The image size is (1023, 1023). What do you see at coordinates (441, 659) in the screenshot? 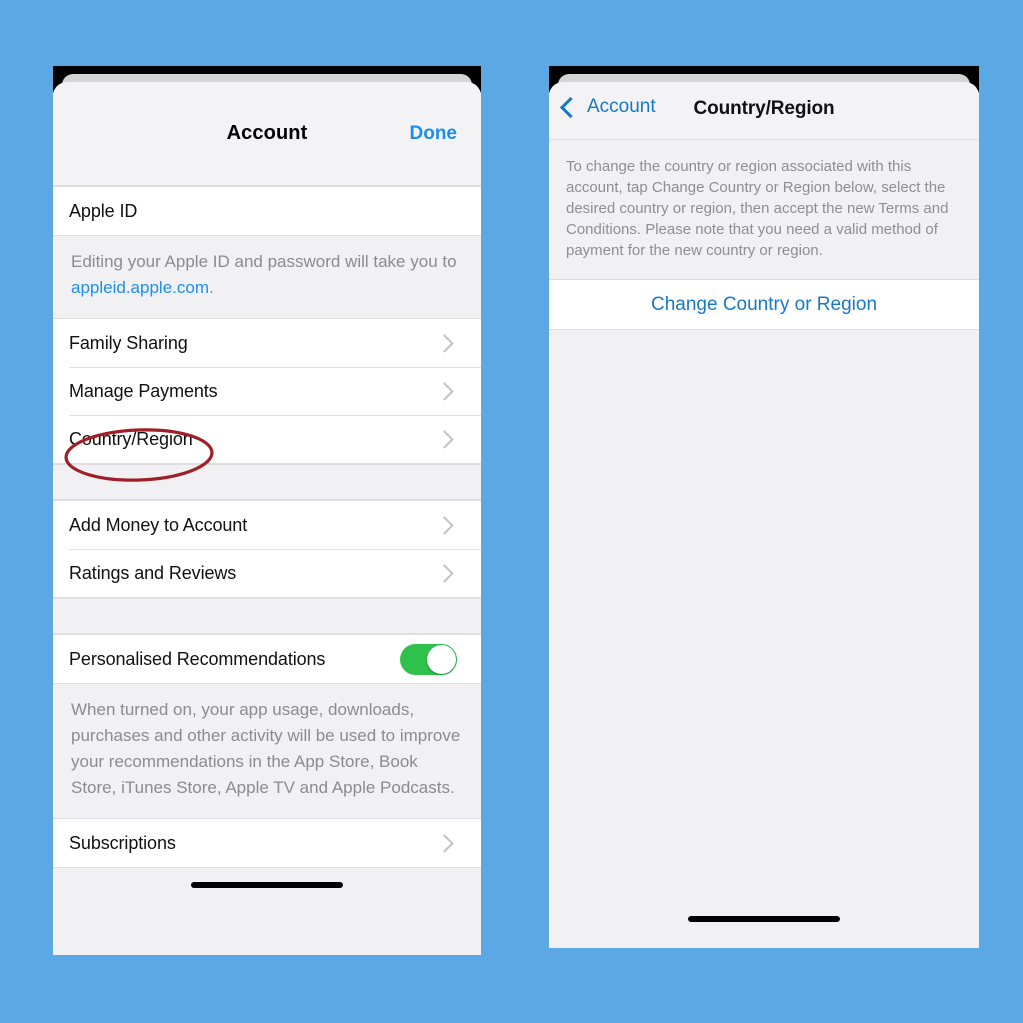
I see `toggle-knob` at bounding box center [441, 659].